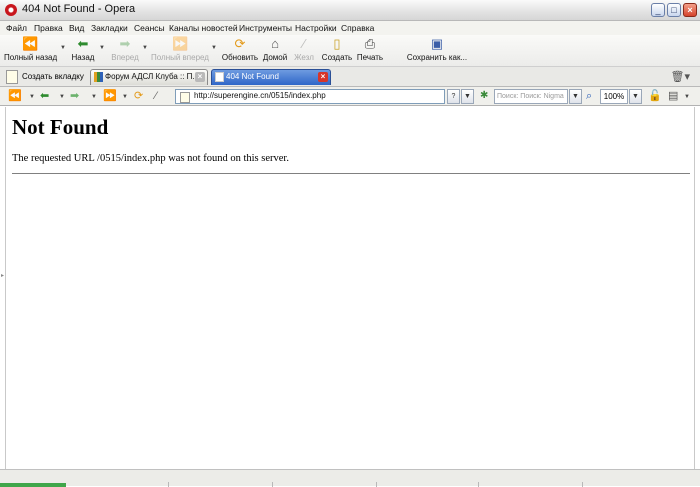 This screenshot has width=700, height=487. I want to click on search-input: Поиск: Поиск: Nigma, so click(531, 96).